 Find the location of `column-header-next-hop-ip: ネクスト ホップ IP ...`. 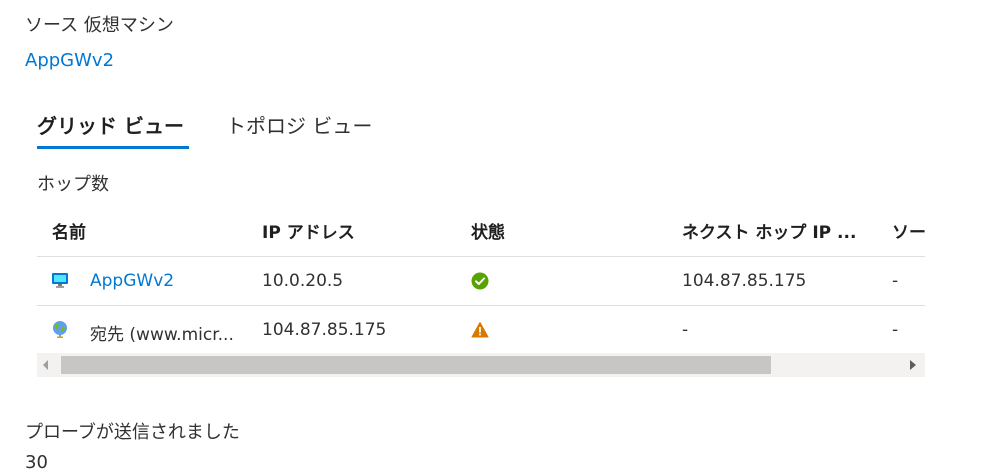

column-header-next-hop-ip: ネクスト ホップ IP ... is located at coordinates (769, 230).